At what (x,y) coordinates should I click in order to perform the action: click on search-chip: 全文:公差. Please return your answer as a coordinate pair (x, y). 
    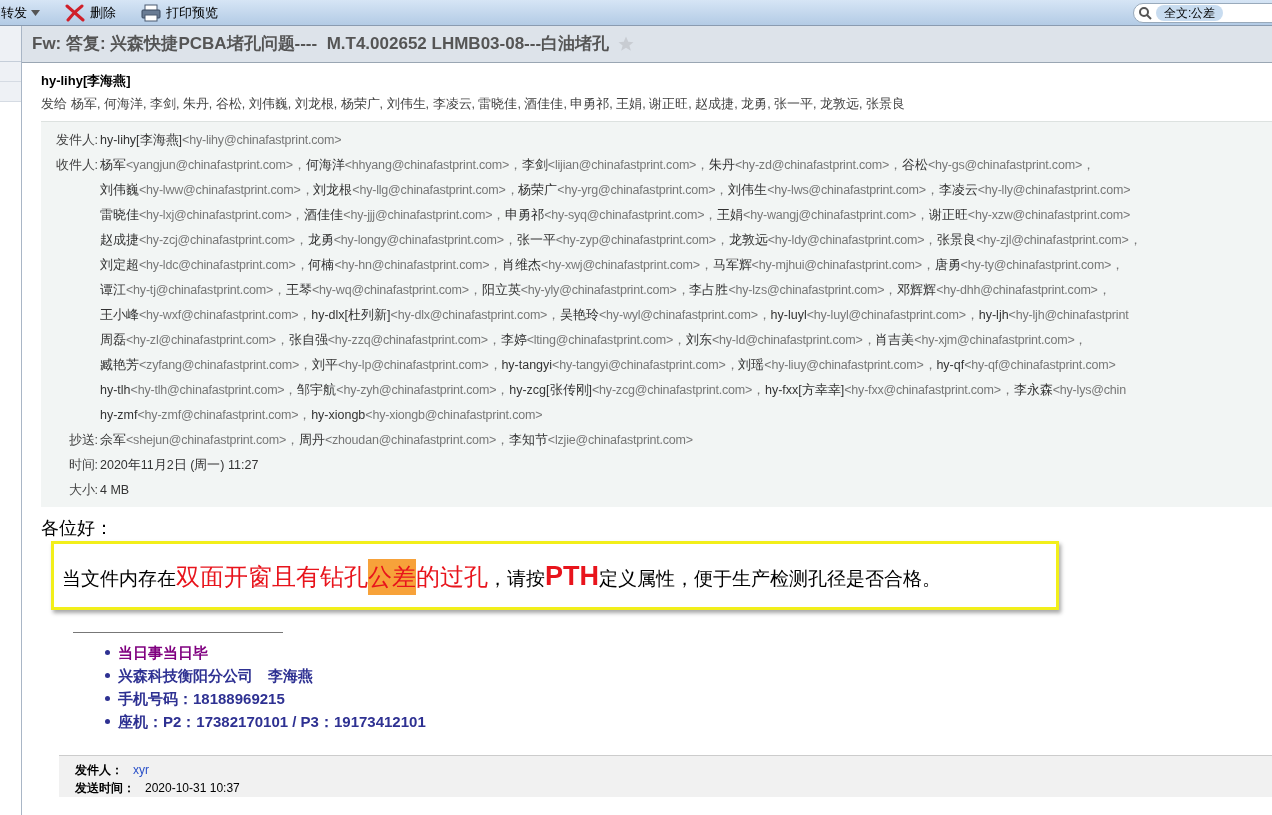
    Looking at the image, I should click on (1190, 12).